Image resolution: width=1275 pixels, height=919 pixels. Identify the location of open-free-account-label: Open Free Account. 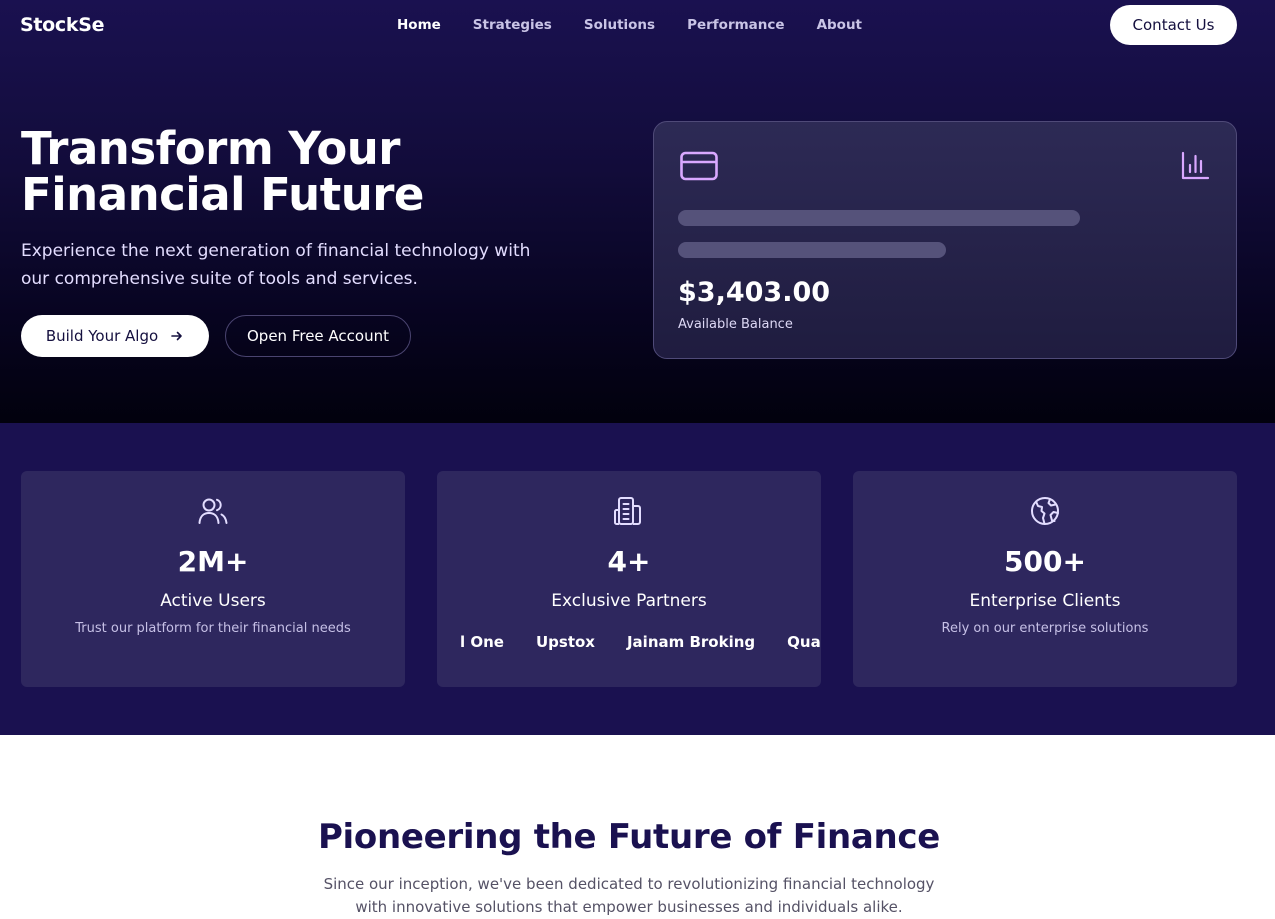
(318, 336).